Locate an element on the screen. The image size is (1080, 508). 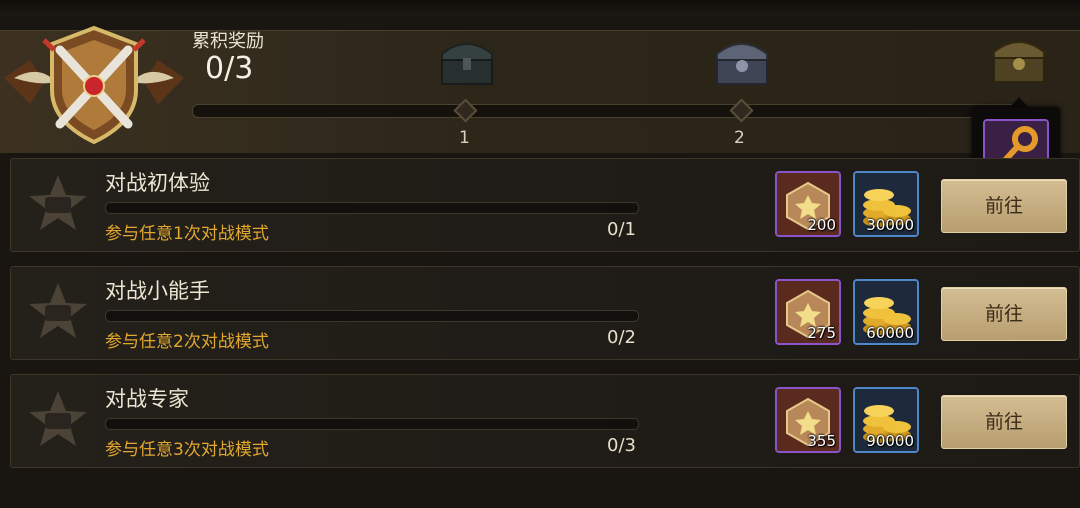
reward-gold-coins: 60000 is located at coordinates (886, 312).